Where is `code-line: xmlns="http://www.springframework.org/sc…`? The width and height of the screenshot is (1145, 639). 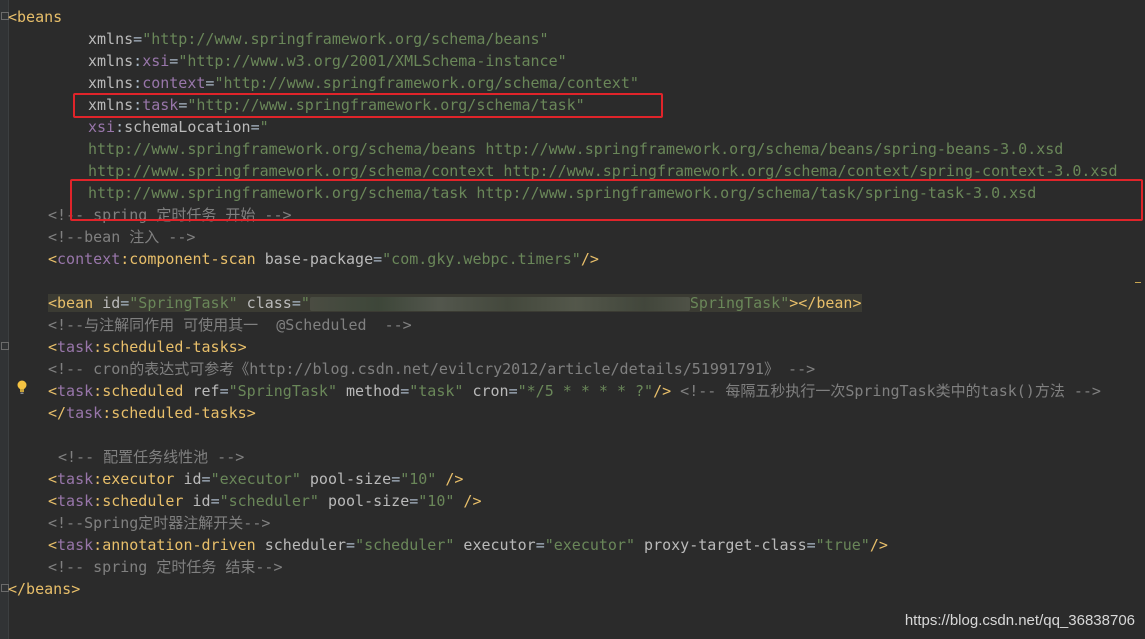
code-line: xmlns="http://www.springframework.org/sc… is located at coordinates (572, 39).